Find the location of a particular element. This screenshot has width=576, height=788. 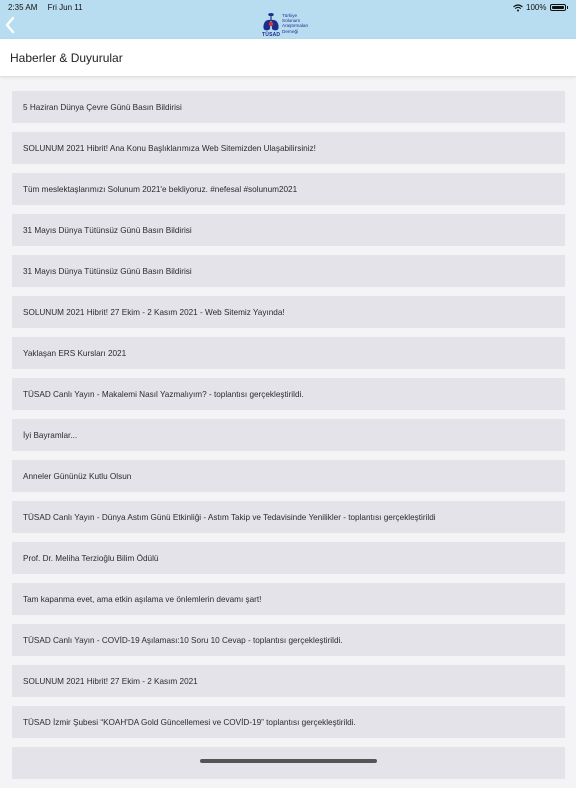

home-indicator is located at coordinates (288, 761).